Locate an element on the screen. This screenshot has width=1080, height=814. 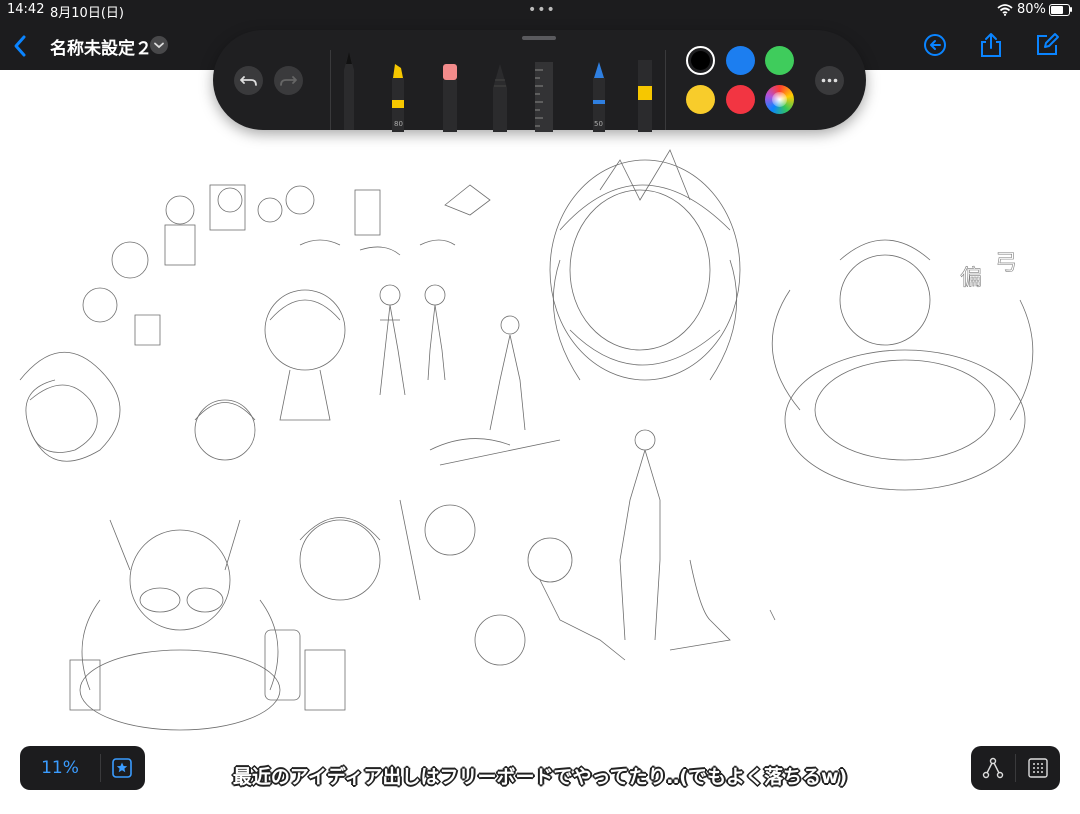
color-swatch-yellow is located at coordinates (700, 99).